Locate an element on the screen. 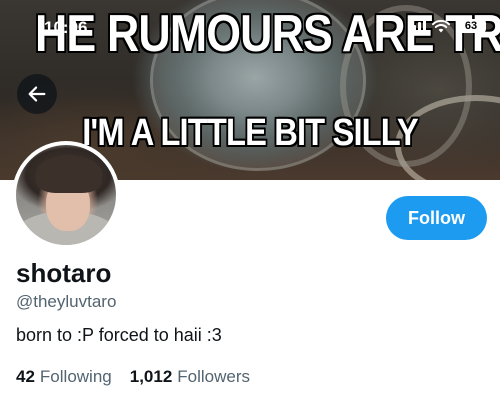 The width and height of the screenshot is (500, 416). avatar-hair is located at coordinates (69, 174).